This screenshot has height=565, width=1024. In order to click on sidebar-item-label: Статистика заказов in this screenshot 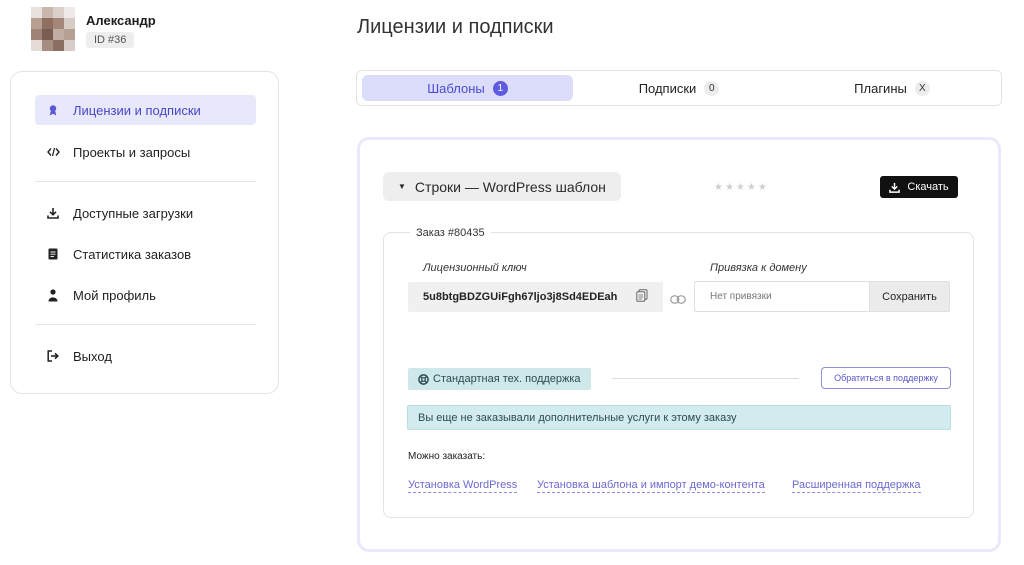, I will do `click(132, 254)`.